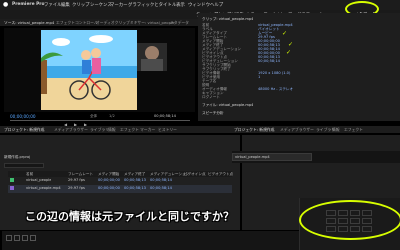 Image resolution: width=400 pixels, height=250 pixels. Describe the element at coordinates (29, 174) in the screenshot. I see `column-name: 名前` at that location.